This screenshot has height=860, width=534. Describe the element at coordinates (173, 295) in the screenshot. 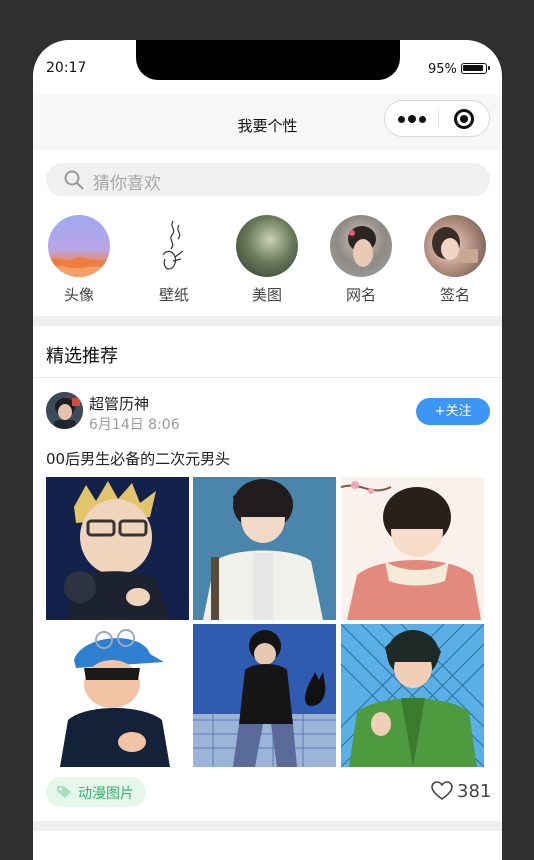

I see `category-label: 壁纸` at that location.